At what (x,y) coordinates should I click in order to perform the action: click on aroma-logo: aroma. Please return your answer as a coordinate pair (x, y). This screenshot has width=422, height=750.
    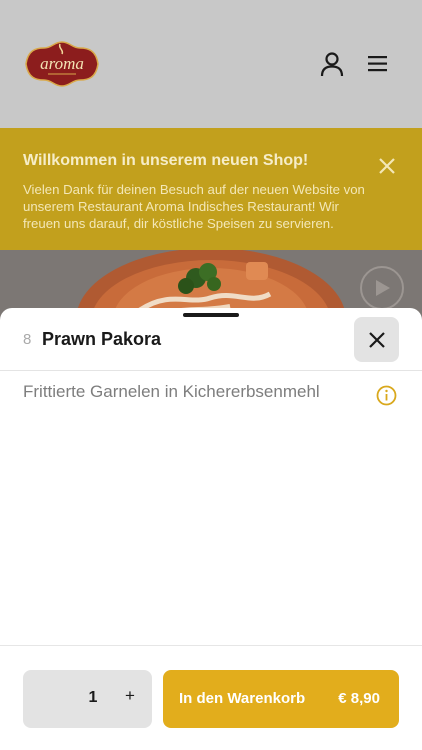
    Looking at the image, I should click on (62, 64).